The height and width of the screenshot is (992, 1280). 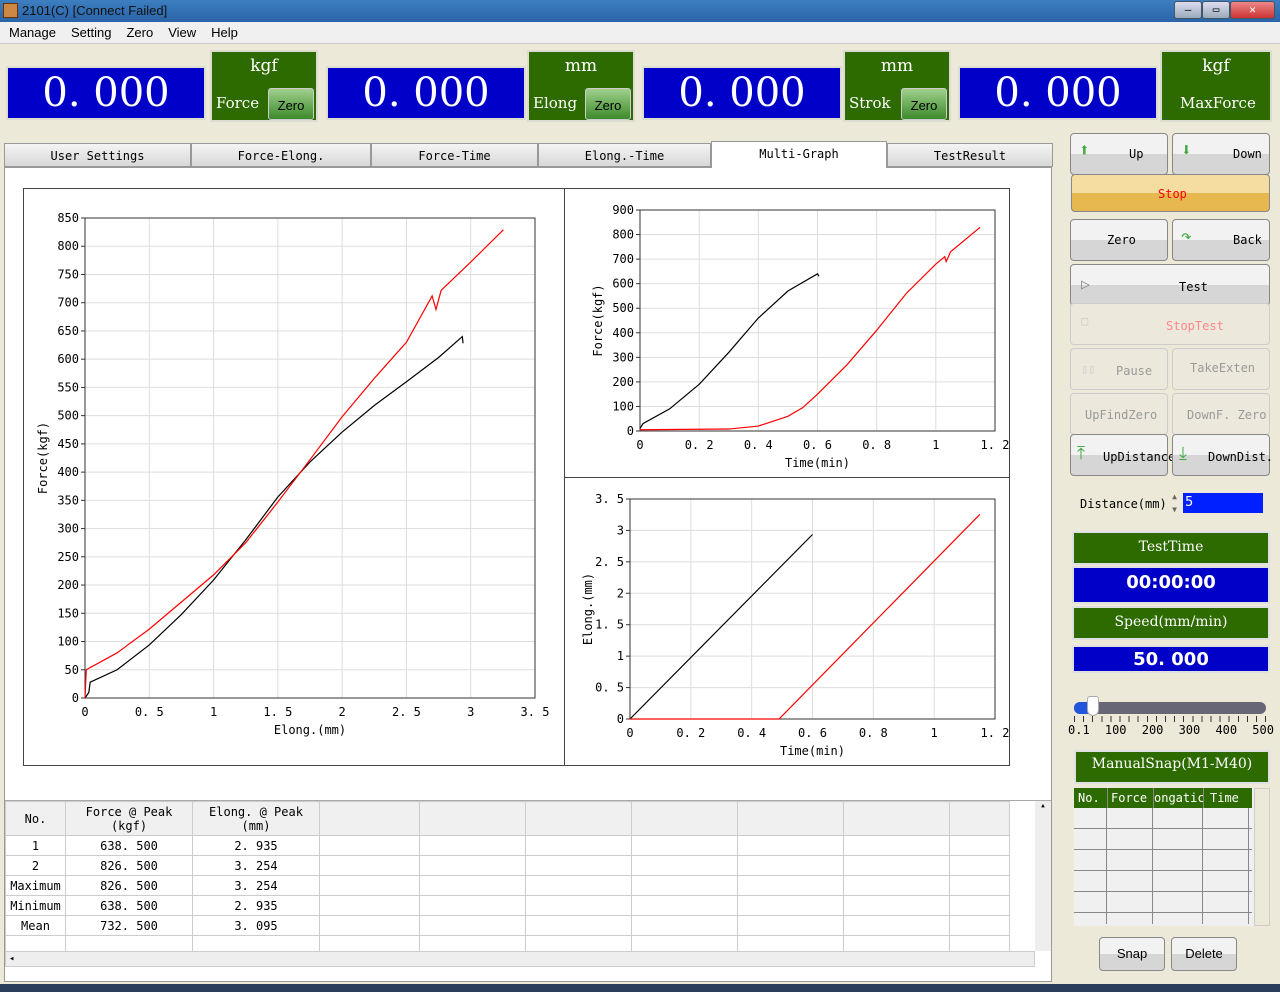 What do you see at coordinates (1115, 730) in the screenshot?
I see `tick-label: 100` at bounding box center [1115, 730].